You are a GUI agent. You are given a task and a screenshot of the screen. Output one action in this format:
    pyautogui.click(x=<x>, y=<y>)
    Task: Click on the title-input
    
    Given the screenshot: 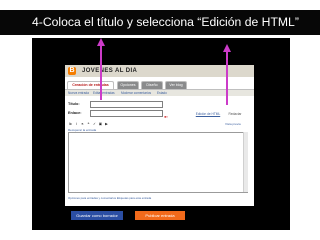 What is the action you would take?
    pyautogui.click(x=126, y=104)
    